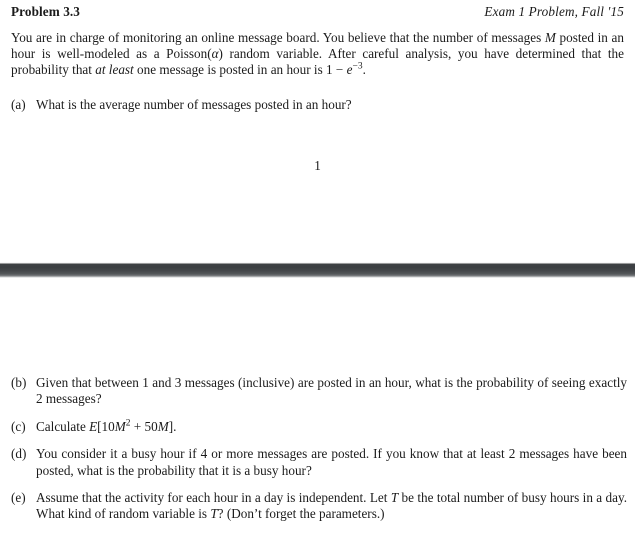 The height and width of the screenshot is (551, 635). Describe the element at coordinates (215, 53) in the screenshot. I see `variable-alpha: α` at that location.